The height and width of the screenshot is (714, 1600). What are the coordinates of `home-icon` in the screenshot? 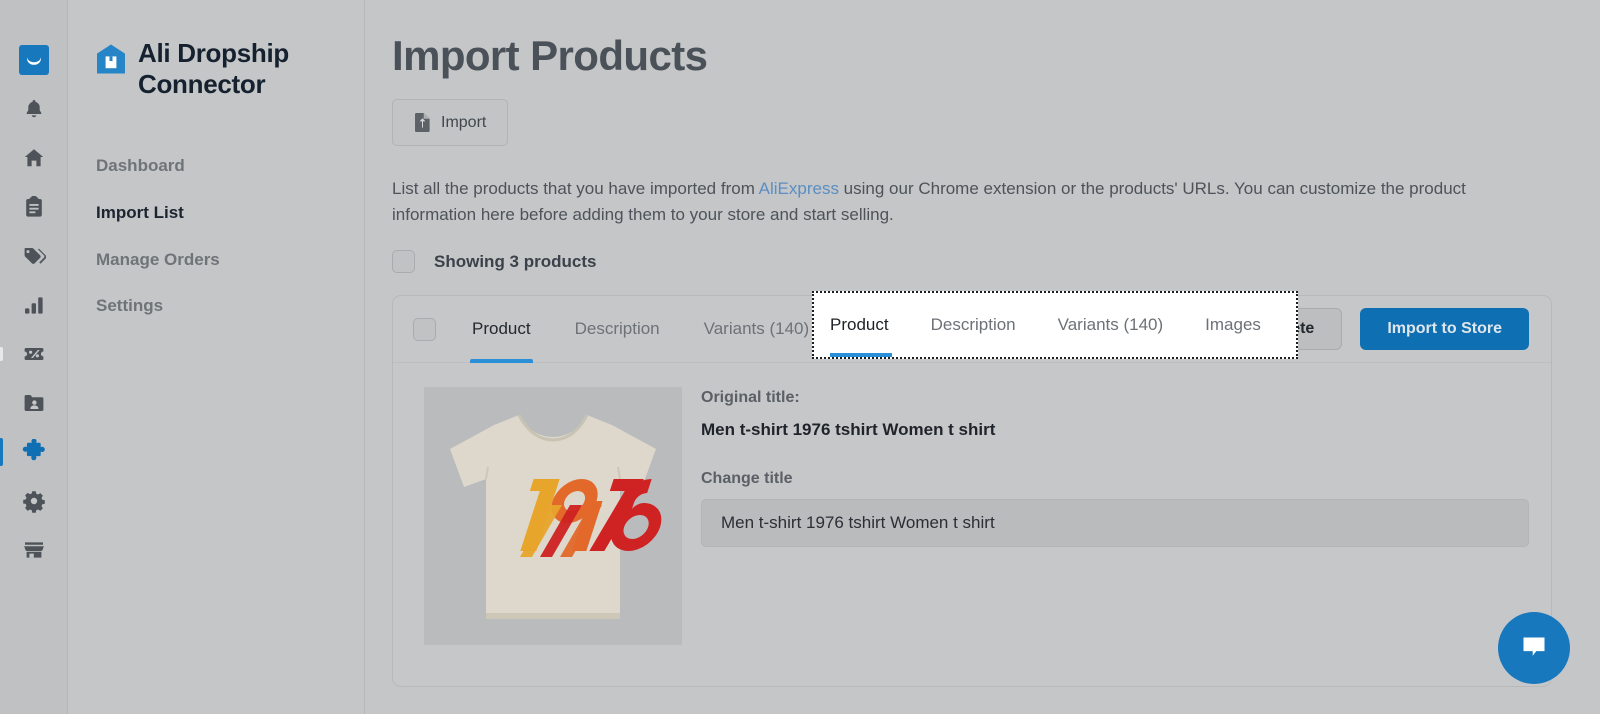 It's located at (34, 158).